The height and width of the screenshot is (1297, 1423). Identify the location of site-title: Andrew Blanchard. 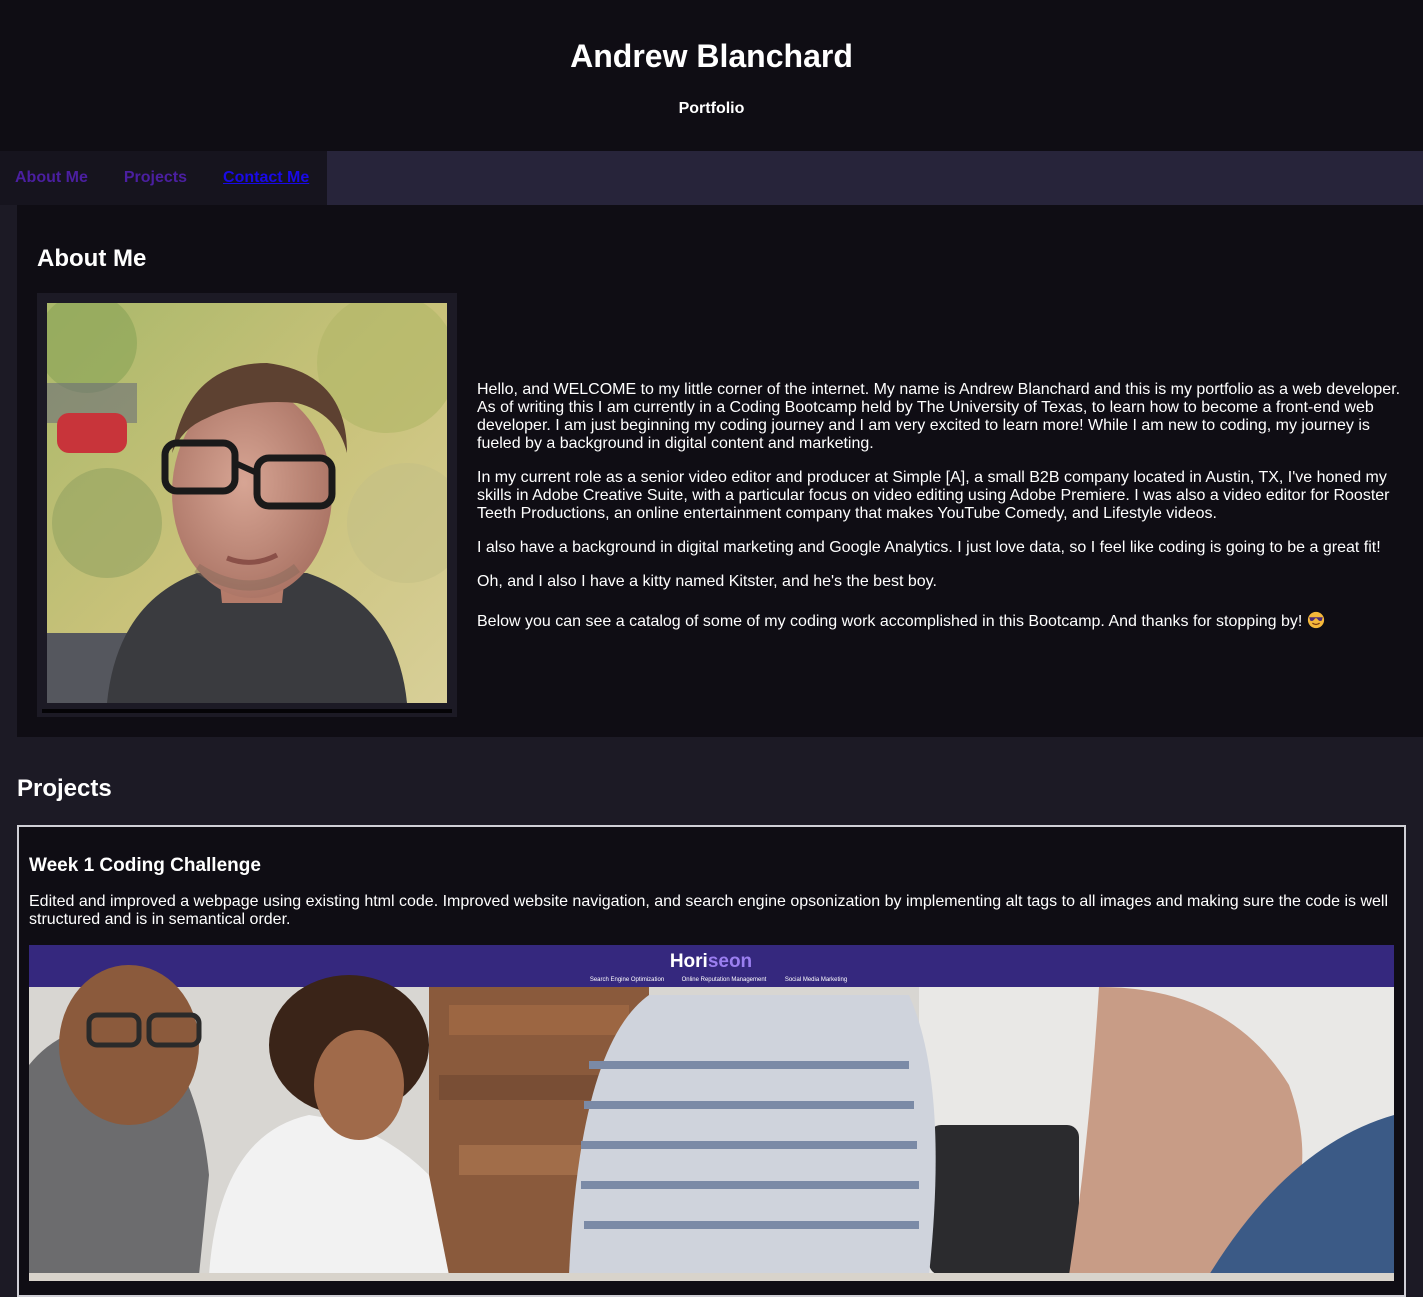
(711, 56).